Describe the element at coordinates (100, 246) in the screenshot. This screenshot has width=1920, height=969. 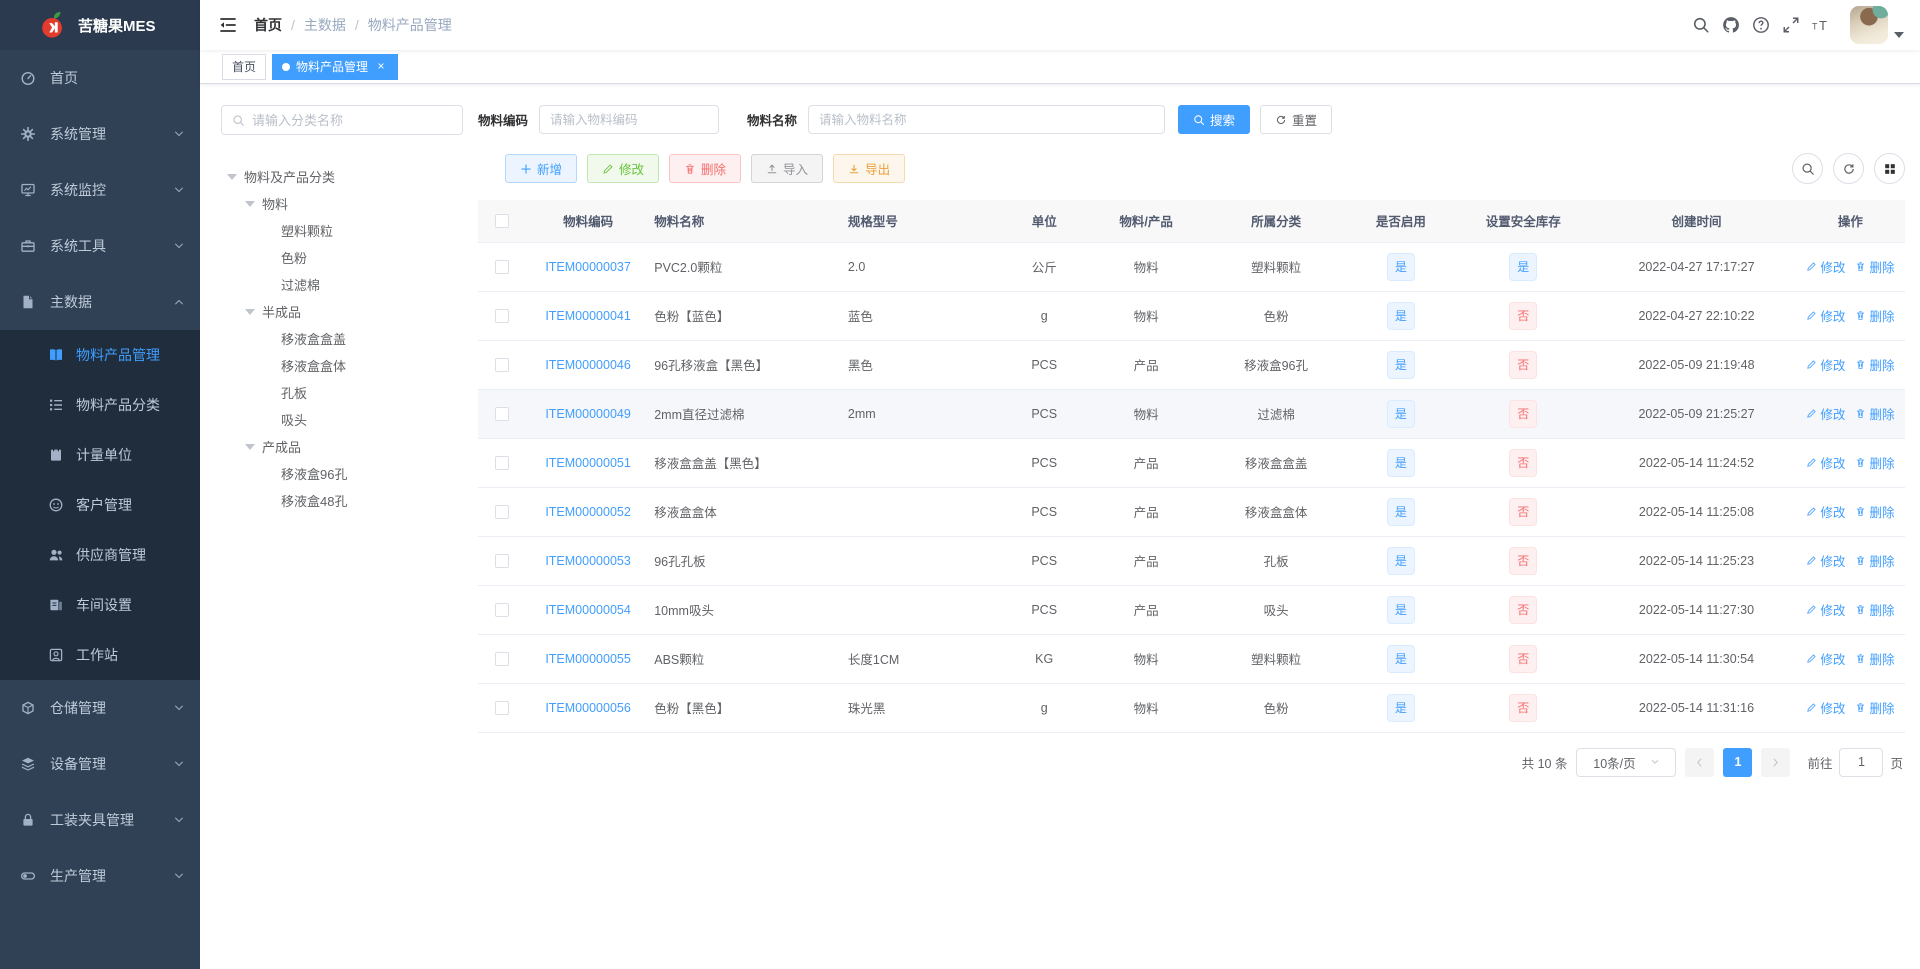
I see `sidebar-item-system-tools: 系统工具` at that location.